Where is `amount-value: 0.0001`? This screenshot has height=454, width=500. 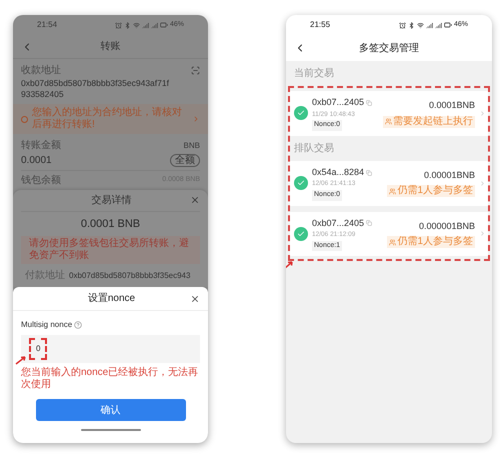
amount-value: 0.0001 is located at coordinates (36, 161).